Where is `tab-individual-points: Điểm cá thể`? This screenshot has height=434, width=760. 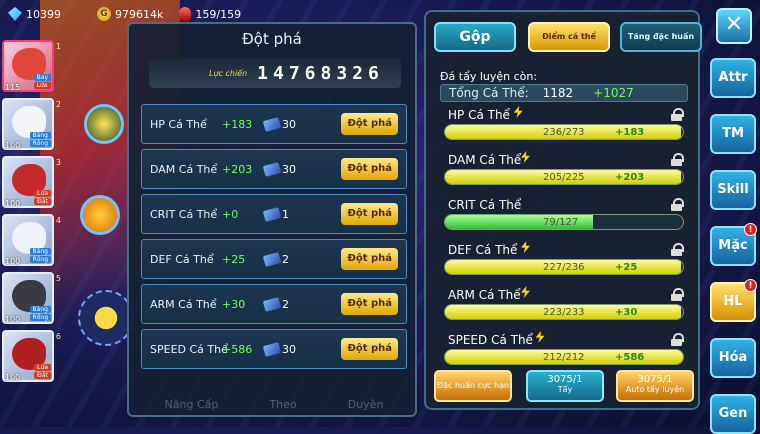 tab-individual-points: Điểm cá thể is located at coordinates (569, 37).